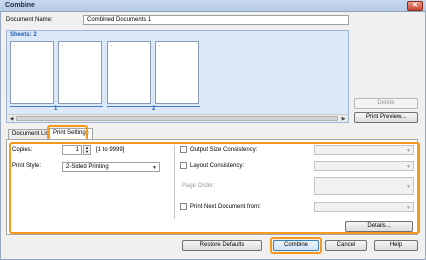  Describe the element at coordinates (213, 6) in the screenshot. I see `title-bar: Combine ✕` at that location.